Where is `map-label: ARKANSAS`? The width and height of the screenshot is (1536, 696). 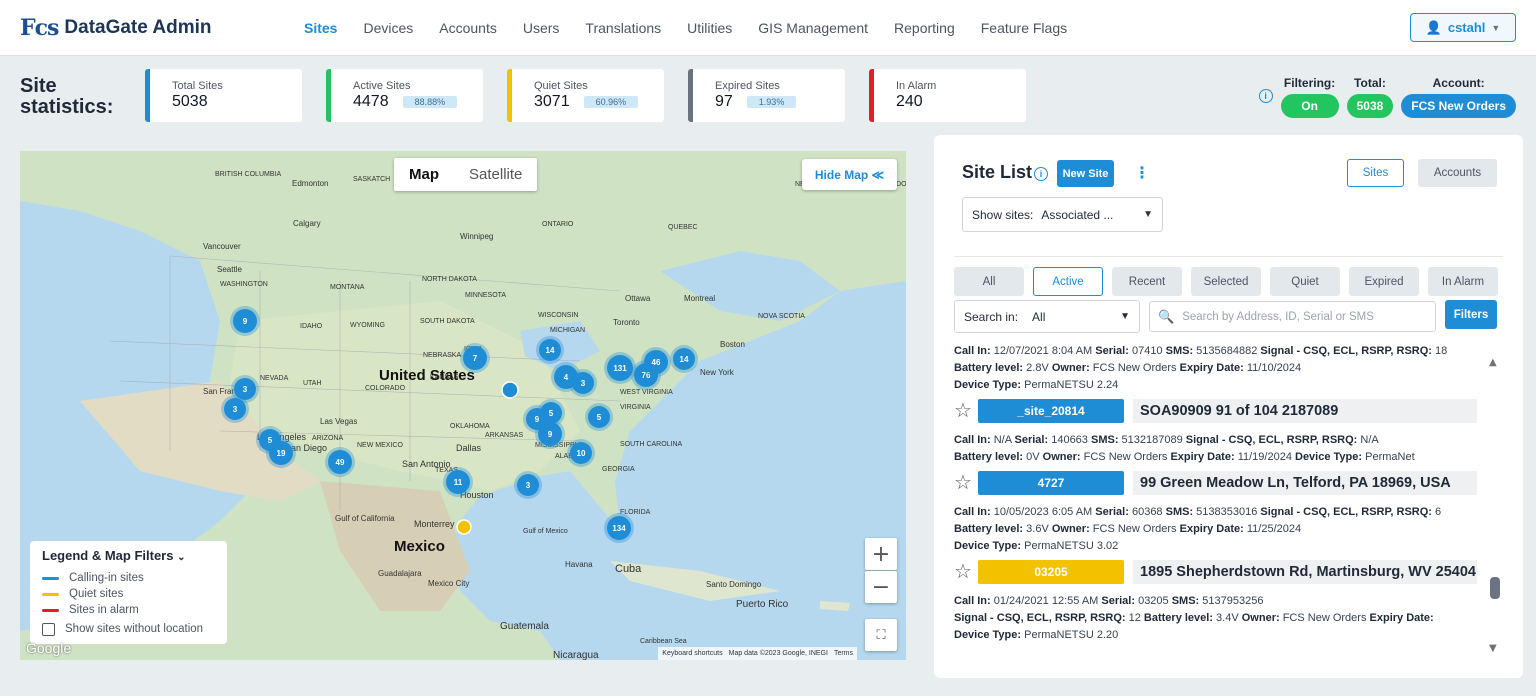 map-label: ARKANSAS is located at coordinates (504, 435).